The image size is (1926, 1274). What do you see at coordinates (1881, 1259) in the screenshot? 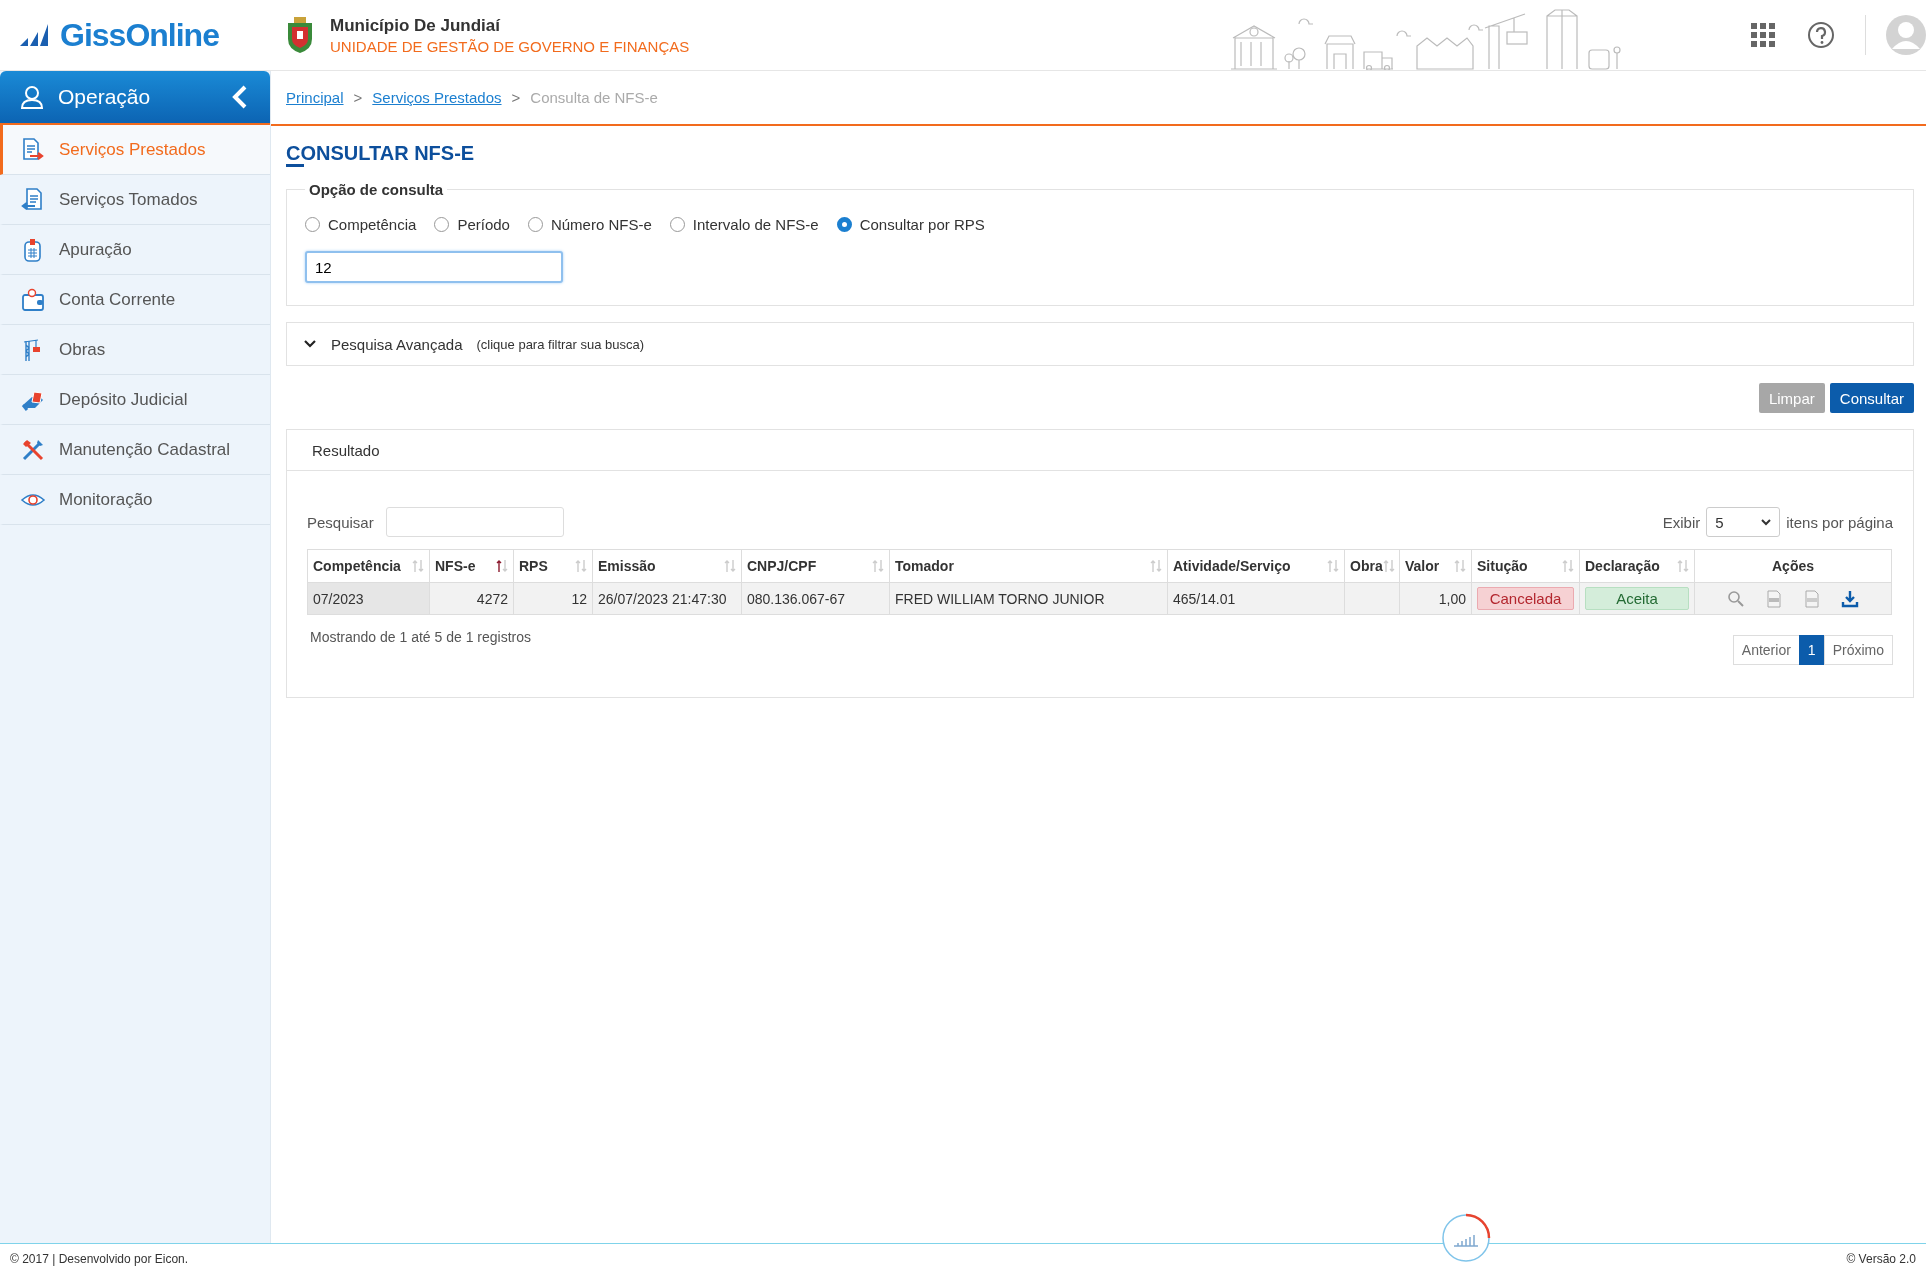
I see `footer-version: © Versão 2.0` at bounding box center [1881, 1259].